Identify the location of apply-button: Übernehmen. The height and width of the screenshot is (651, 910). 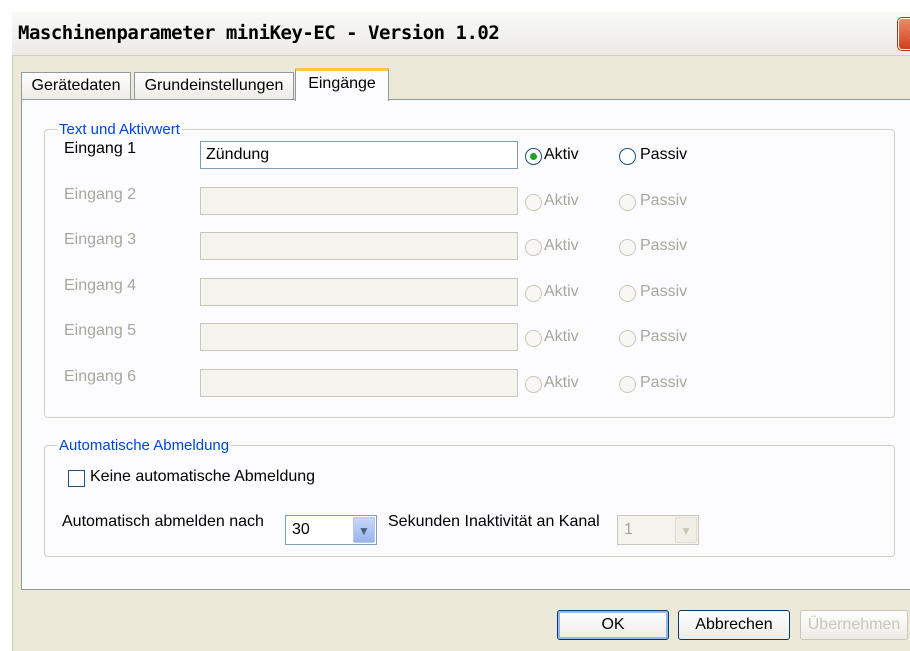
(854, 625).